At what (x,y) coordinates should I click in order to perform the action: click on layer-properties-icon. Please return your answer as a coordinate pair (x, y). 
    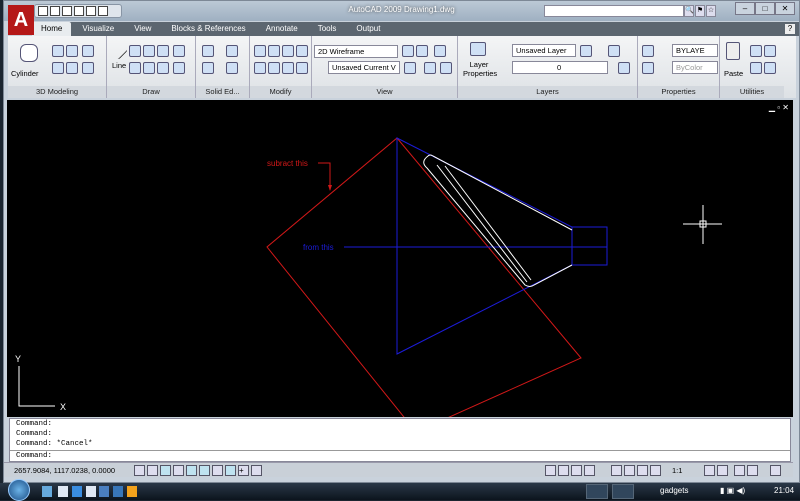
    Looking at the image, I should click on (478, 49).